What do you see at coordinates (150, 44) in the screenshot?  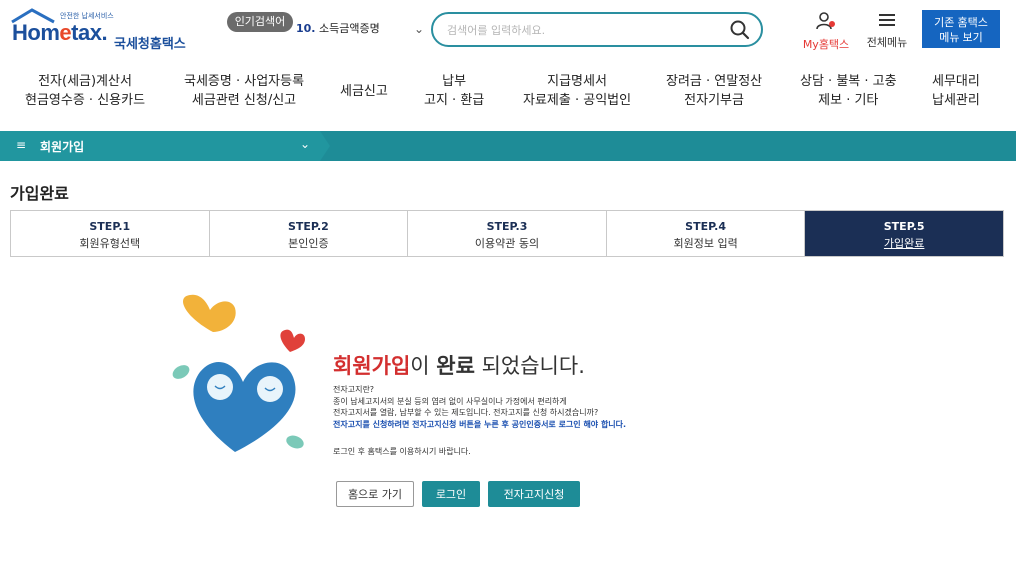 I see `logo-korean: 국세청홈택스` at bounding box center [150, 44].